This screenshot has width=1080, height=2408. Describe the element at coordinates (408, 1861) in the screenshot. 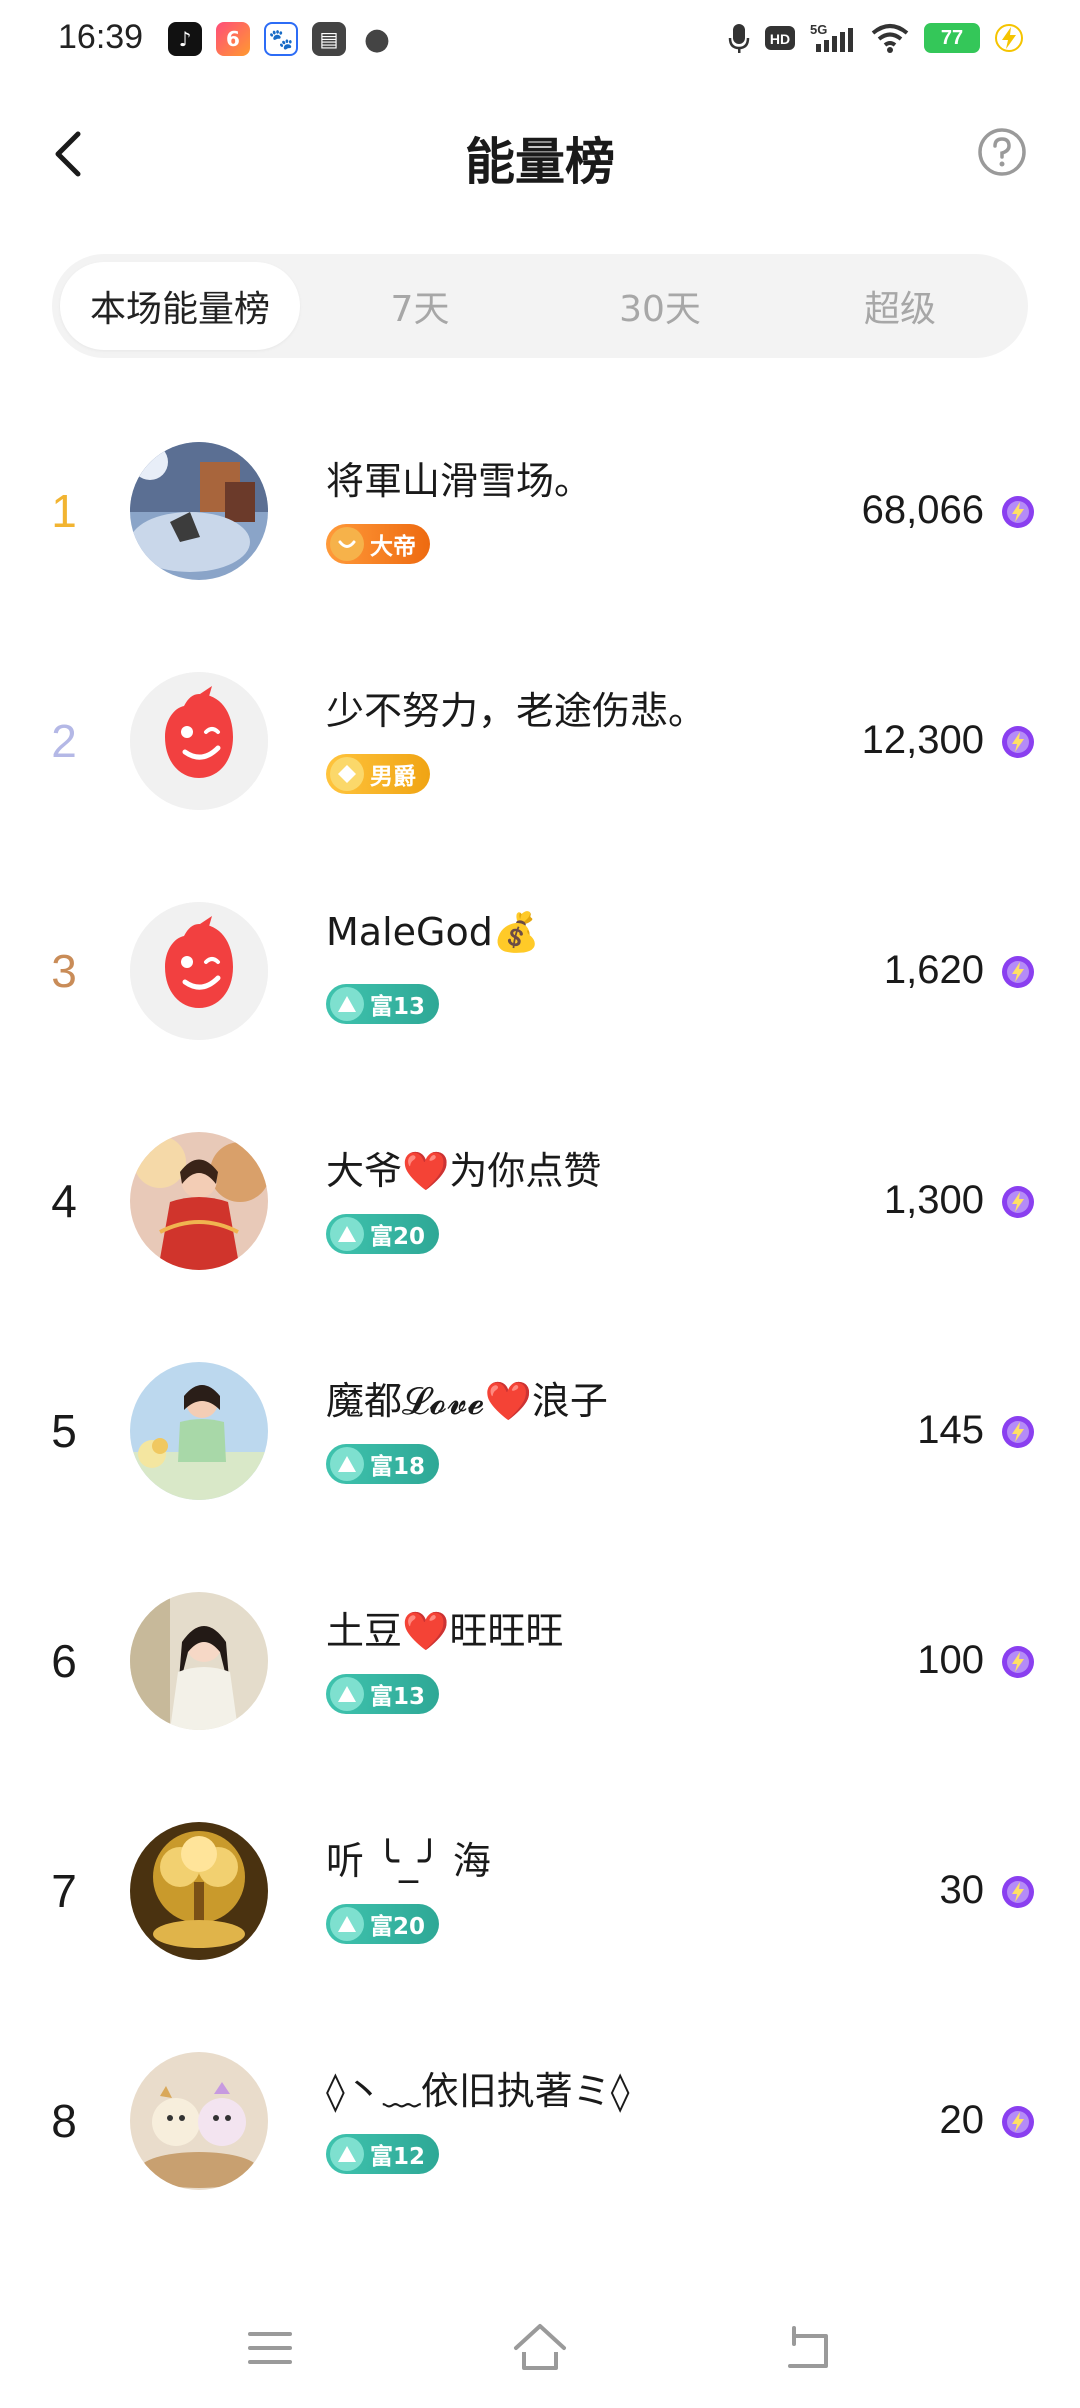

I see `user-name: 听 ╰_╯ 海` at that location.